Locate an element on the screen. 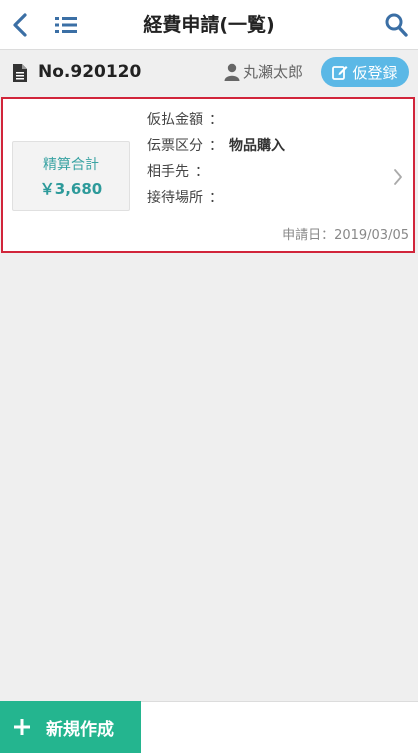 This screenshot has height=753, width=418. total-label: 精算合計 is located at coordinates (71, 165).